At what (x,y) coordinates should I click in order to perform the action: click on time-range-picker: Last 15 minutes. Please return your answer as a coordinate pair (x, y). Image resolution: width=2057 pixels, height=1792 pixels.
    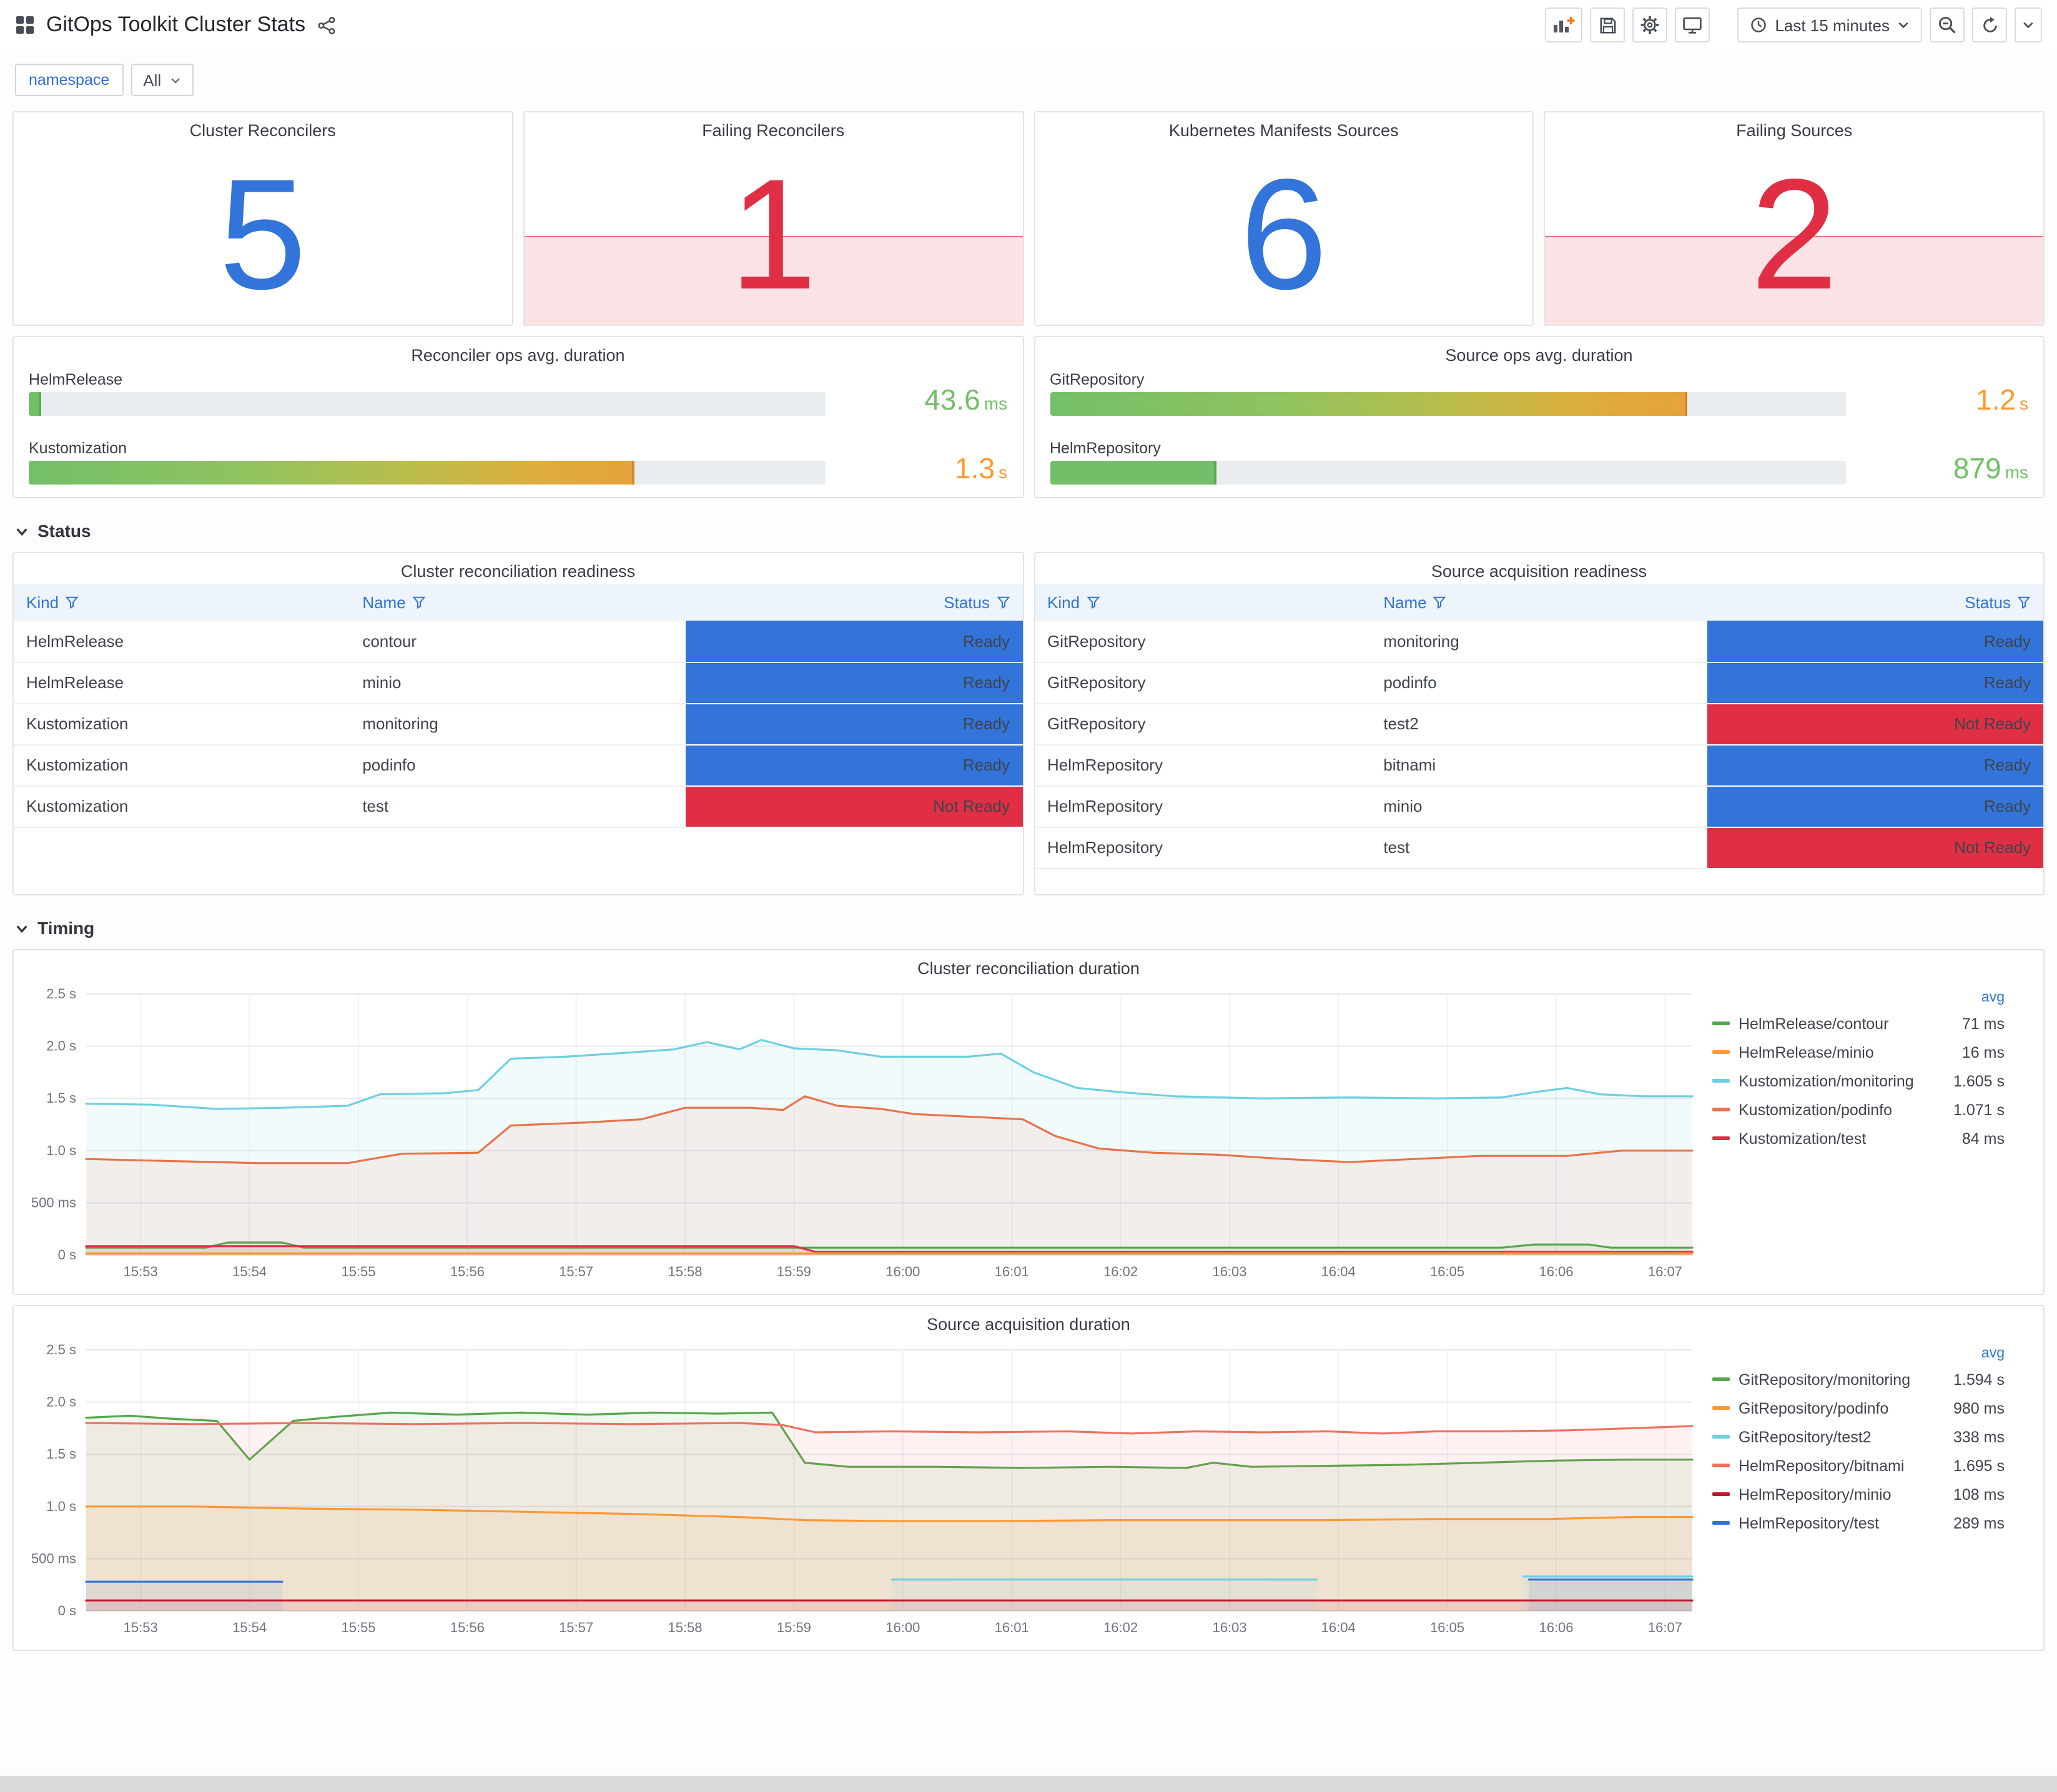
    Looking at the image, I should click on (1830, 24).